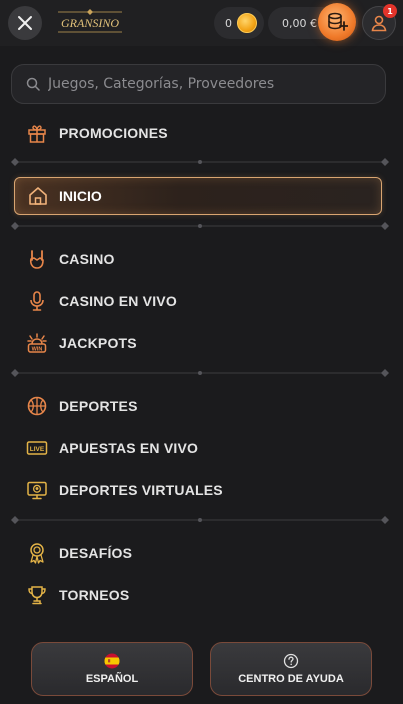 The width and height of the screenshot is (403, 704). What do you see at coordinates (247, 23) in the screenshot?
I see `coin-icon` at bounding box center [247, 23].